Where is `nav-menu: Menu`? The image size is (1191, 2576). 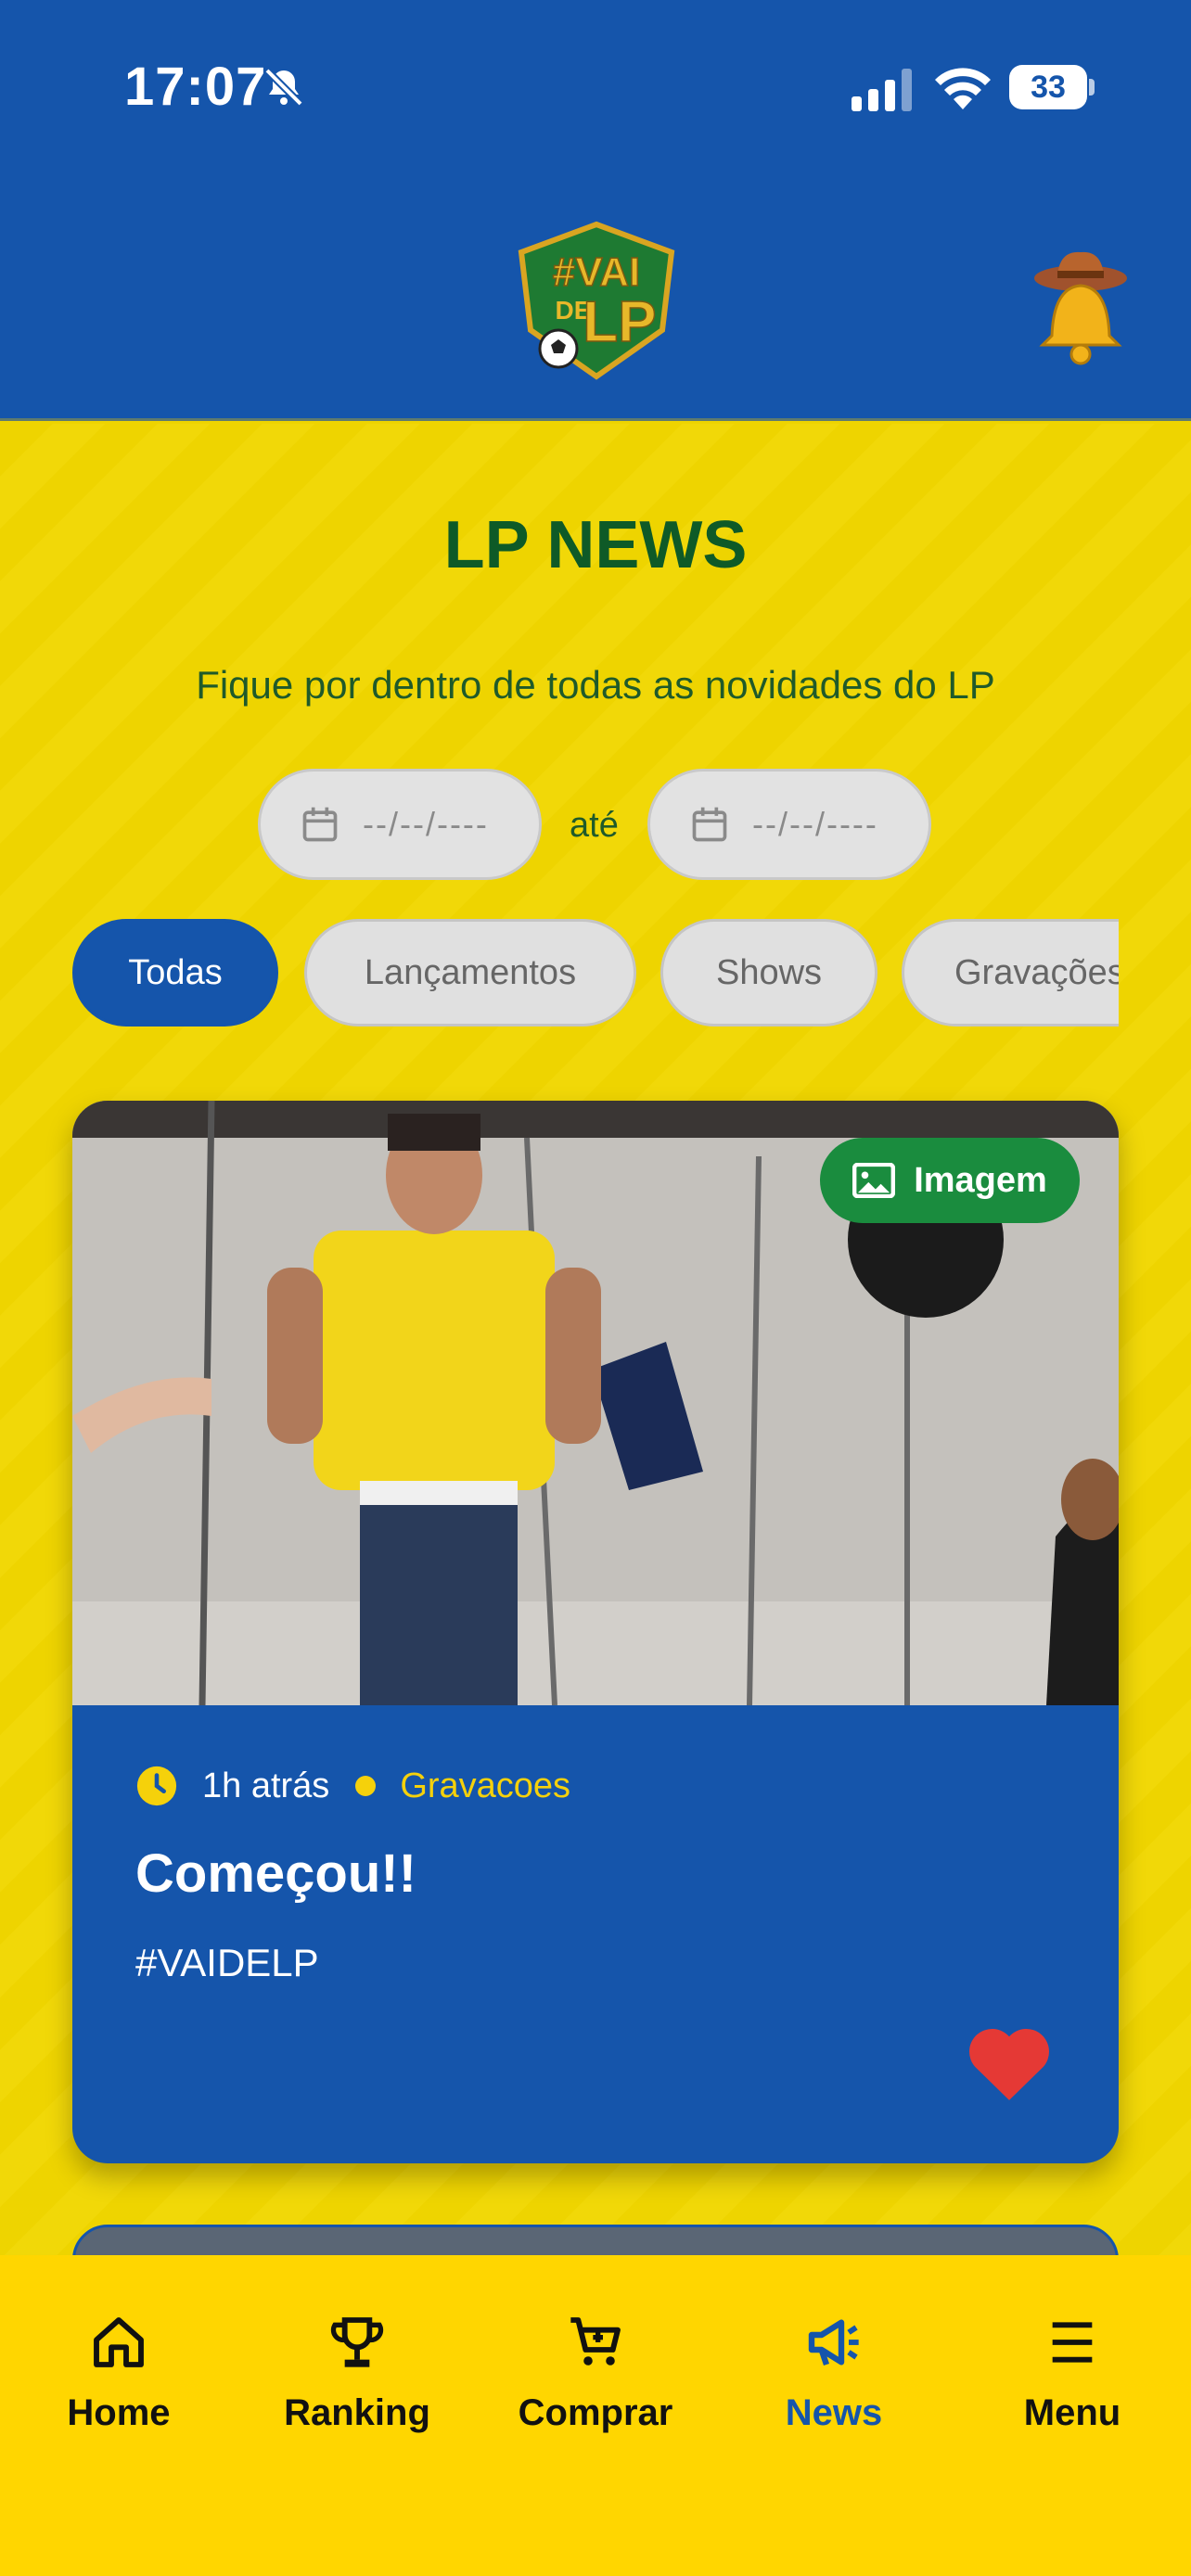 nav-menu: Menu is located at coordinates (1072, 2387).